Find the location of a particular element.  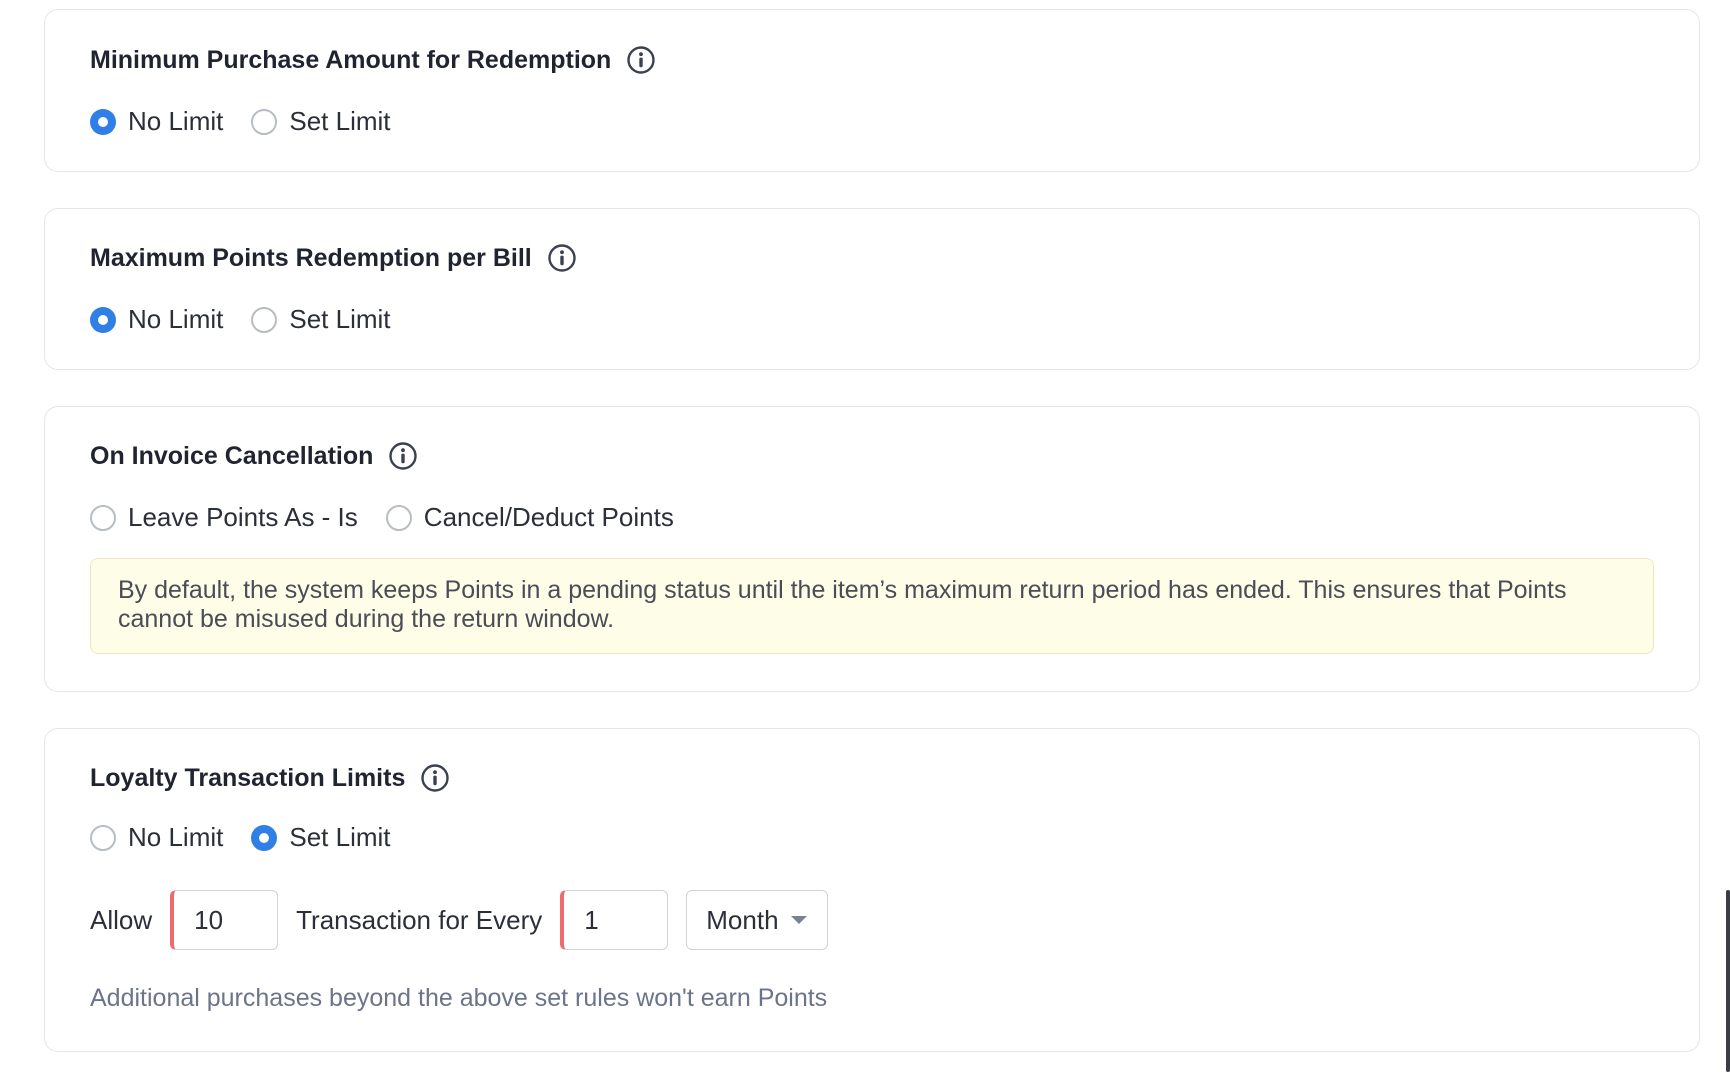

transaction-count-input is located at coordinates (224, 920).